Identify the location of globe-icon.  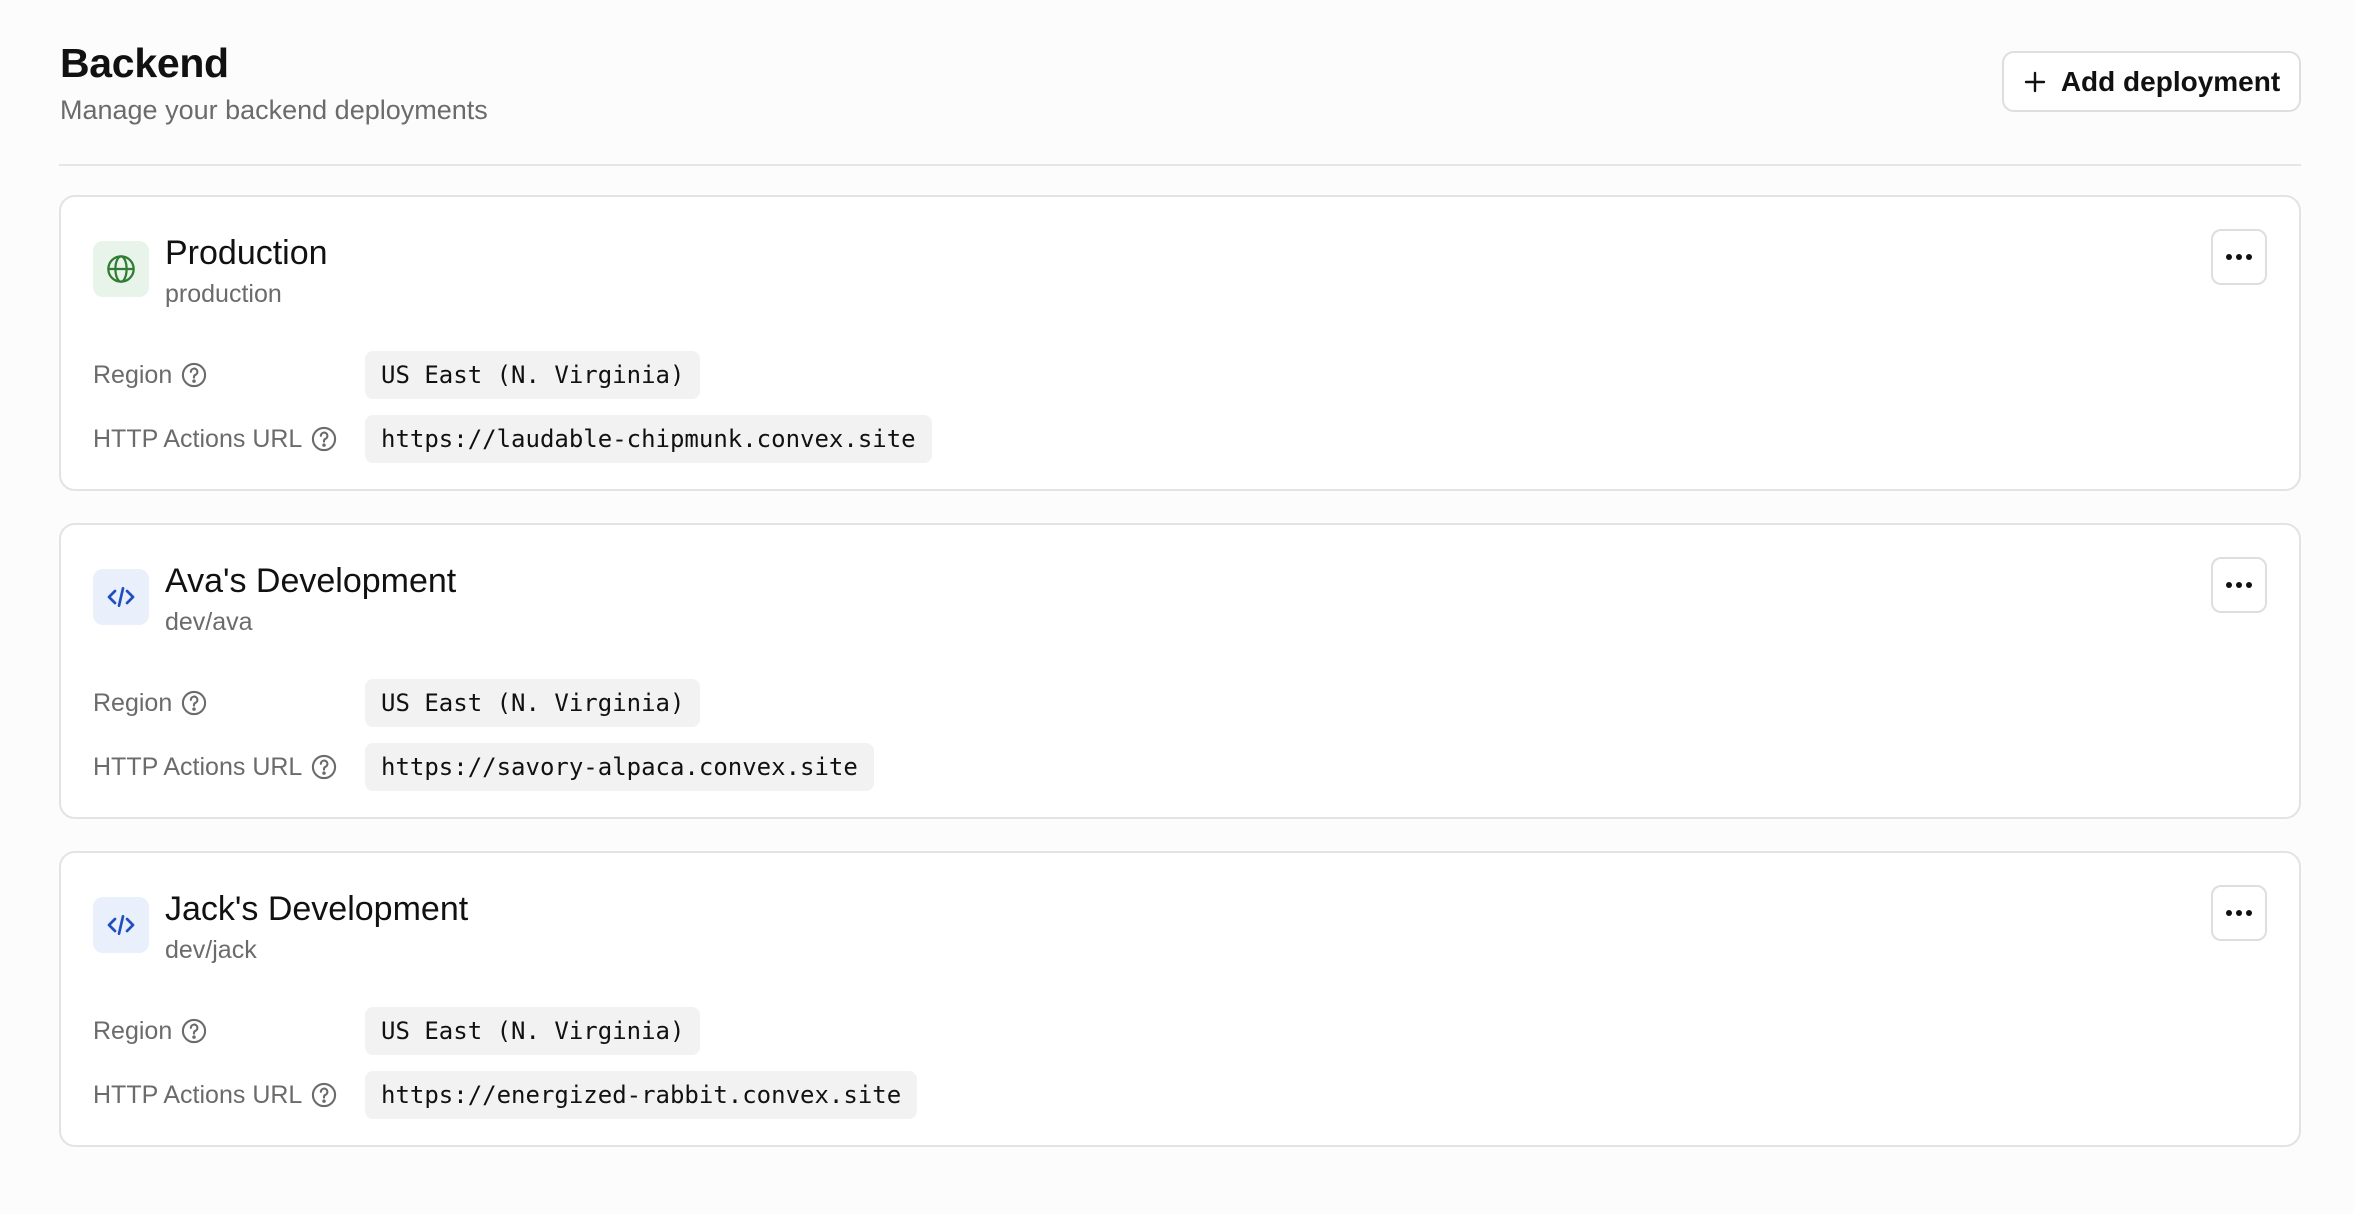
(121, 269).